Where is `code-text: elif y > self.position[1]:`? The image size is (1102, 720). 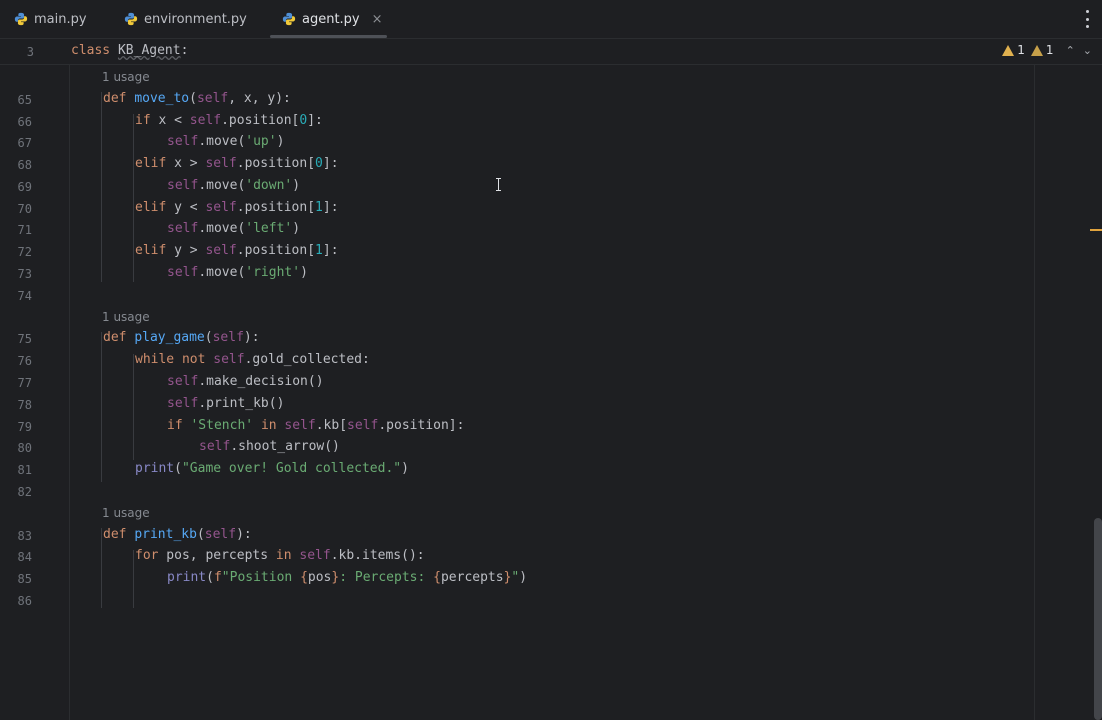 code-text: elif y > self.position[1]: is located at coordinates (237, 250).